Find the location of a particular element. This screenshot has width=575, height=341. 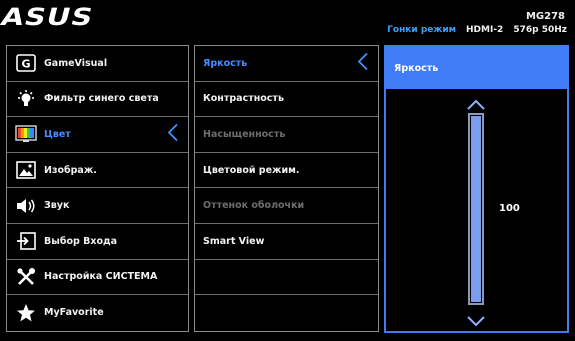

menu-item-label: MyFavorite is located at coordinates (74, 313).